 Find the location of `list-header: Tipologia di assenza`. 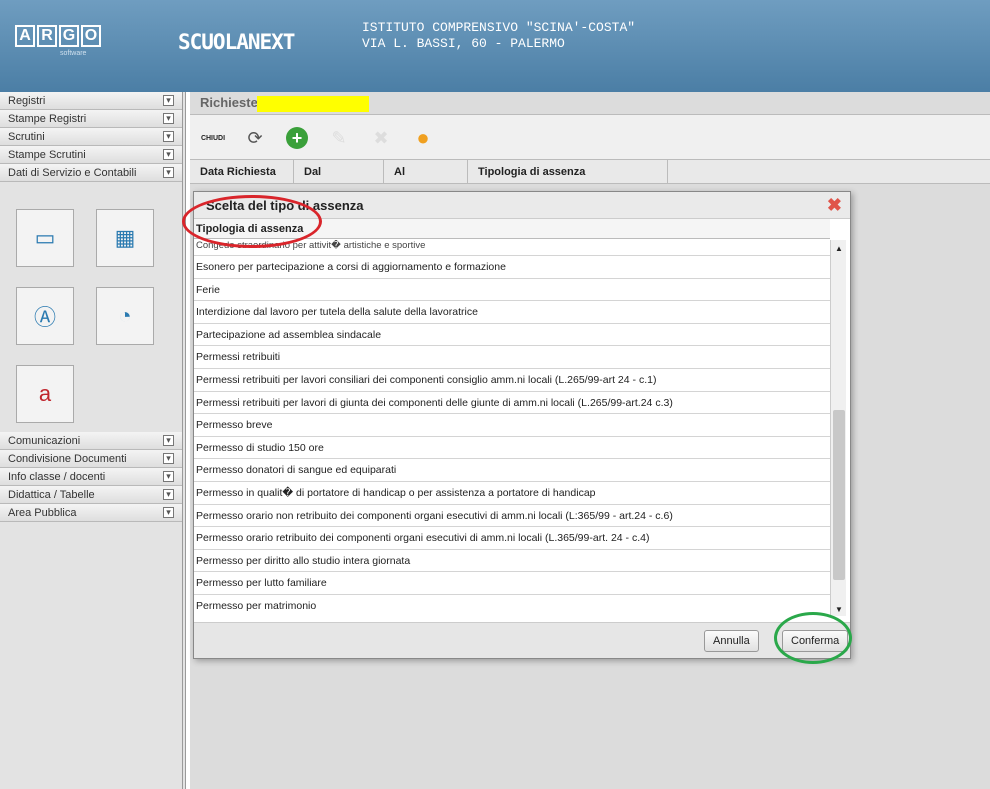

list-header: Tipologia di assenza is located at coordinates (512, 229).